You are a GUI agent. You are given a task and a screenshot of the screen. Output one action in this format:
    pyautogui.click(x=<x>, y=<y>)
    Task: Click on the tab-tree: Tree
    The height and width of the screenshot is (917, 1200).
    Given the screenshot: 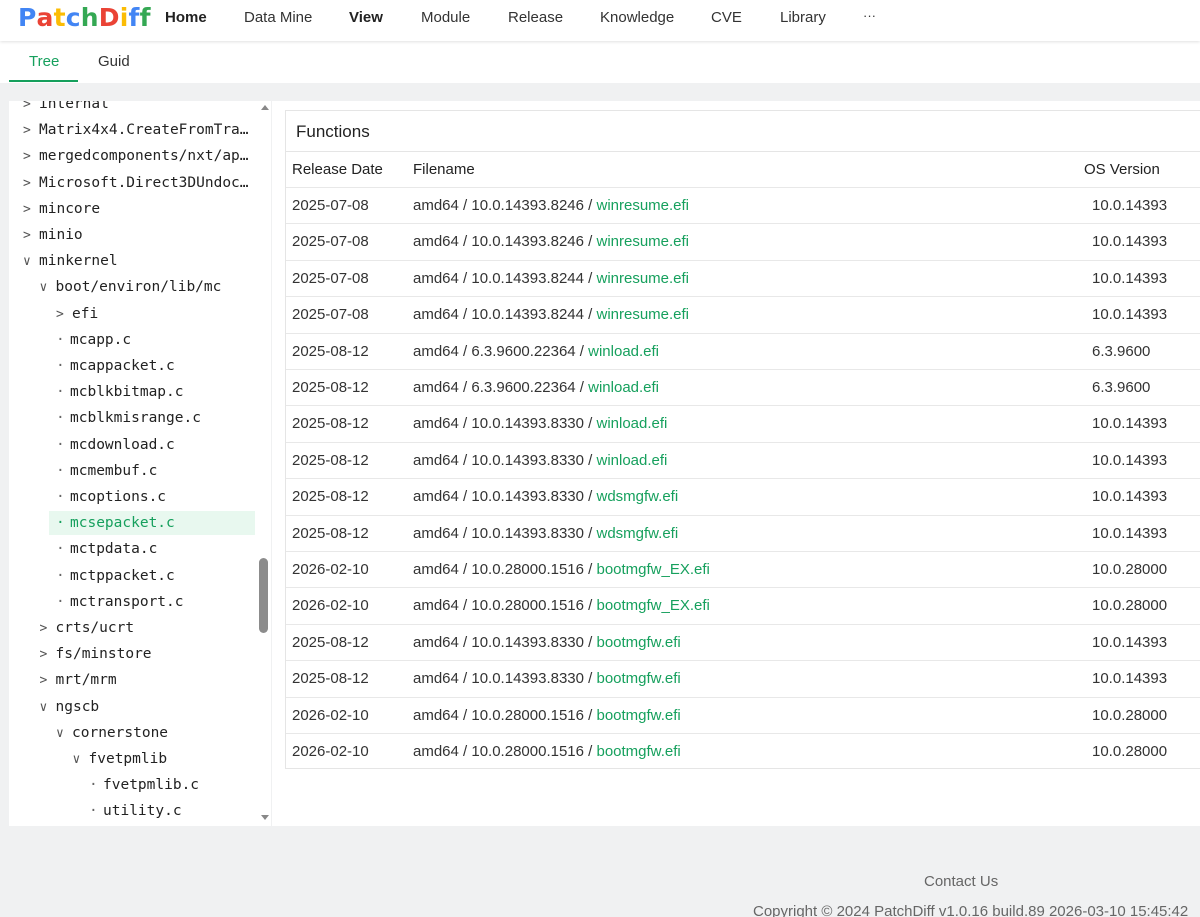 What is the action you would take?
    pyautogui.click(x=44, y=62)
    